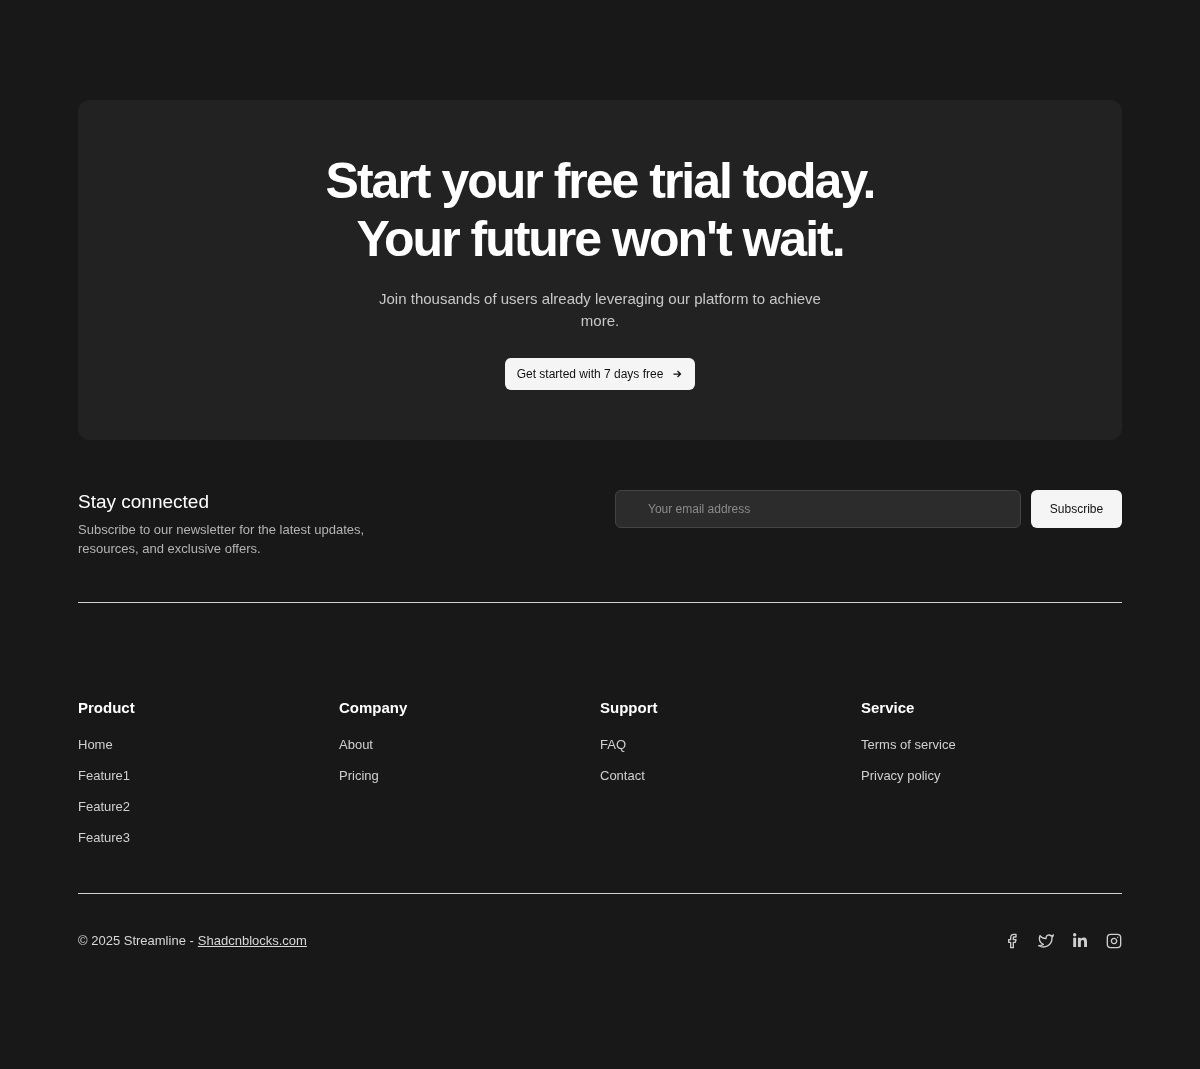 The height and width of the screenshot is (1069, 1200). What do you see at coordinates (622, 775) in the screenshot?
I see `footer-link: Contact` at bounding box center [622, 775].